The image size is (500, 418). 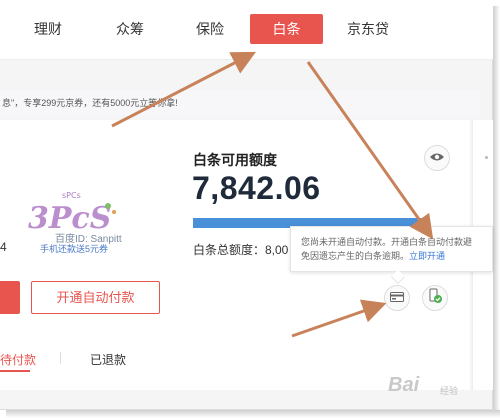 What do you see at coordinates (486, 157) in the screenshot?
I see `side-dot` at bounding box center [486, 157].